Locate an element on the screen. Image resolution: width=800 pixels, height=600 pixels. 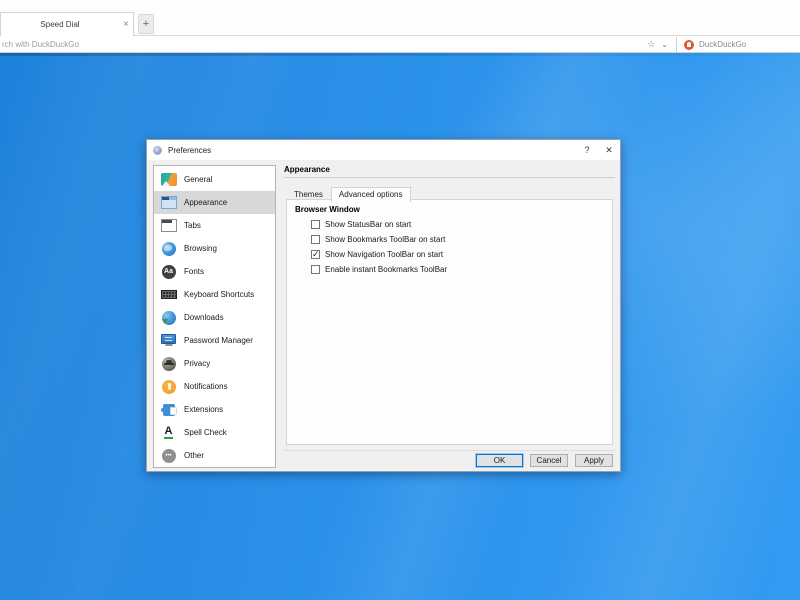
sidebar-item-label: Appearance is located at coordinates (206, 202).